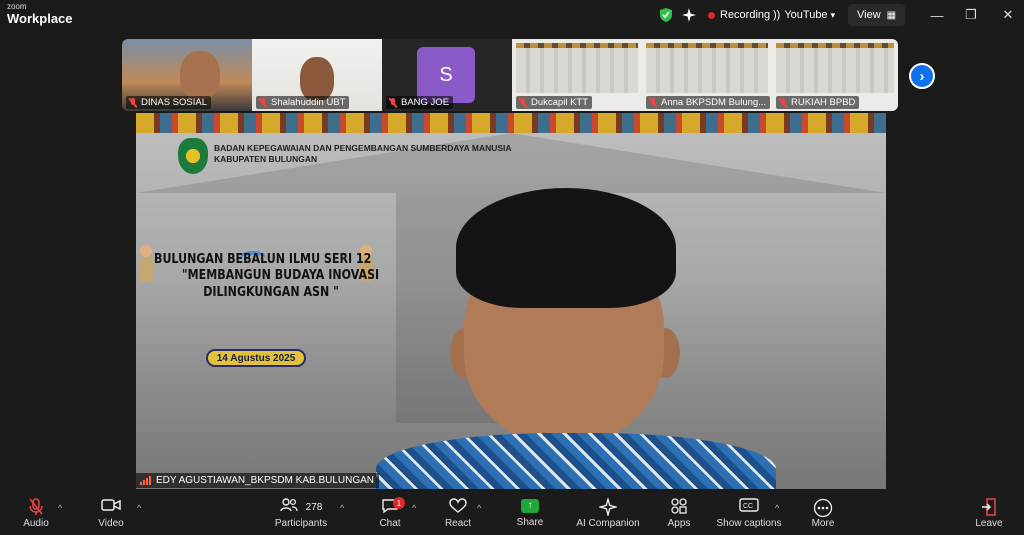 Image resolution: width=1024 pixels, height=535 pixels. What do you see at coordinates (146, 480) in the screenshot?
I see `audio-level-icon` at bounding box center [146, 480].